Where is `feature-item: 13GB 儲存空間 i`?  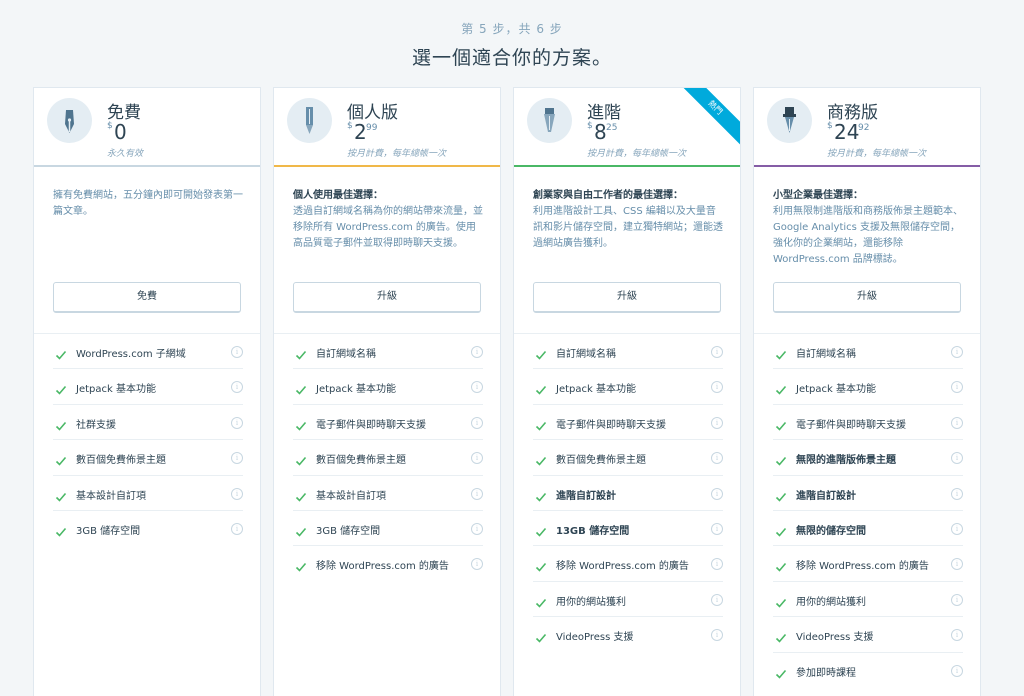 feature-item: 13GB 儲存空間 i is located at coordinates (628, 529).